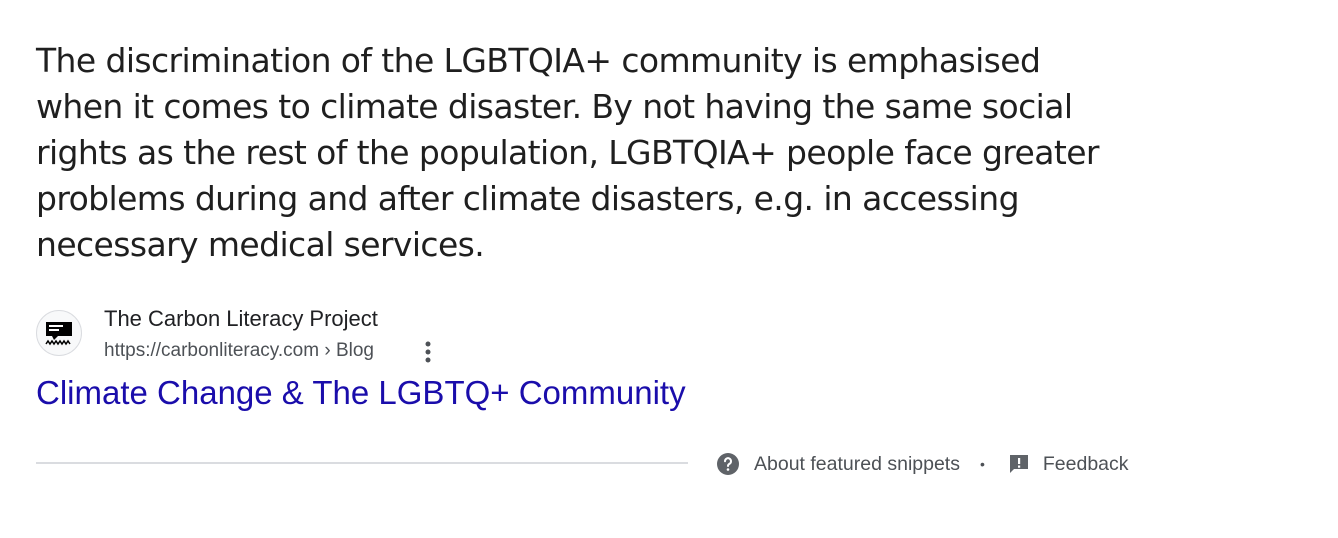  I want to click on snippet-footer: About featured snippets • Feedback, so click(922, 464).